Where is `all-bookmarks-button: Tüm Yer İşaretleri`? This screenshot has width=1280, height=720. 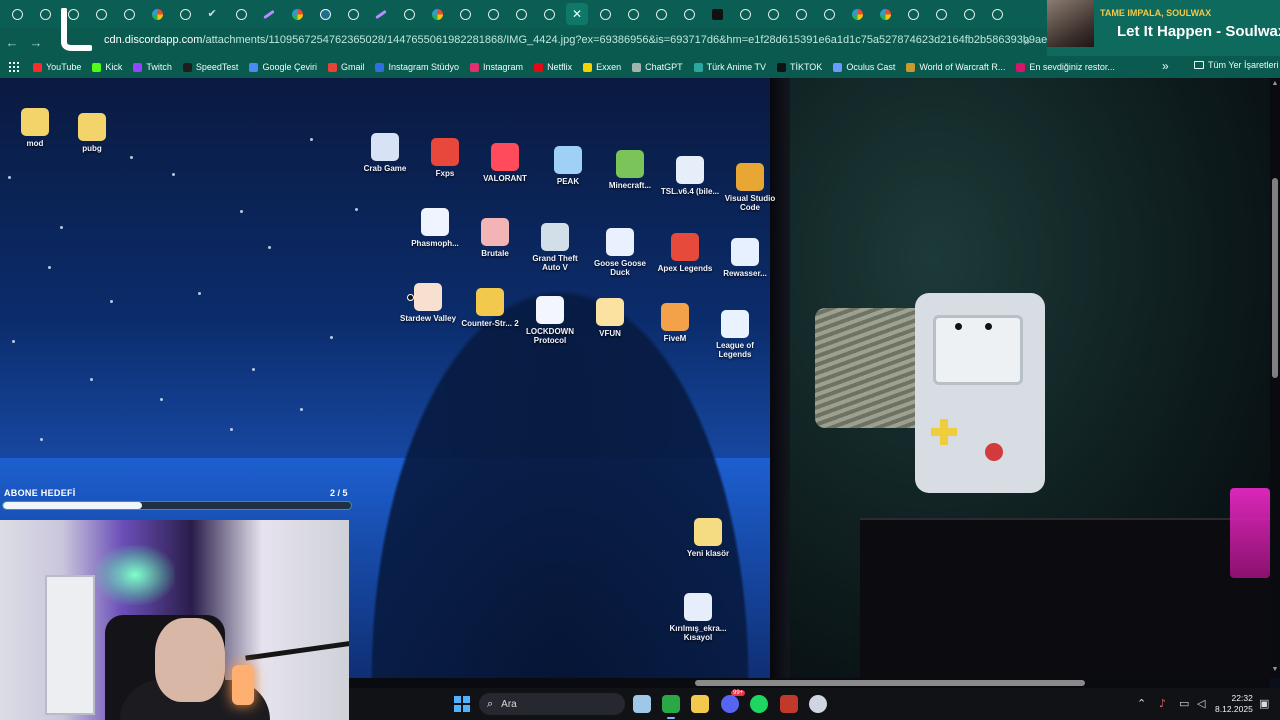 all-bookmarks-button: Tüm Yer İşaretleri is located at coordinates (1236, 65).